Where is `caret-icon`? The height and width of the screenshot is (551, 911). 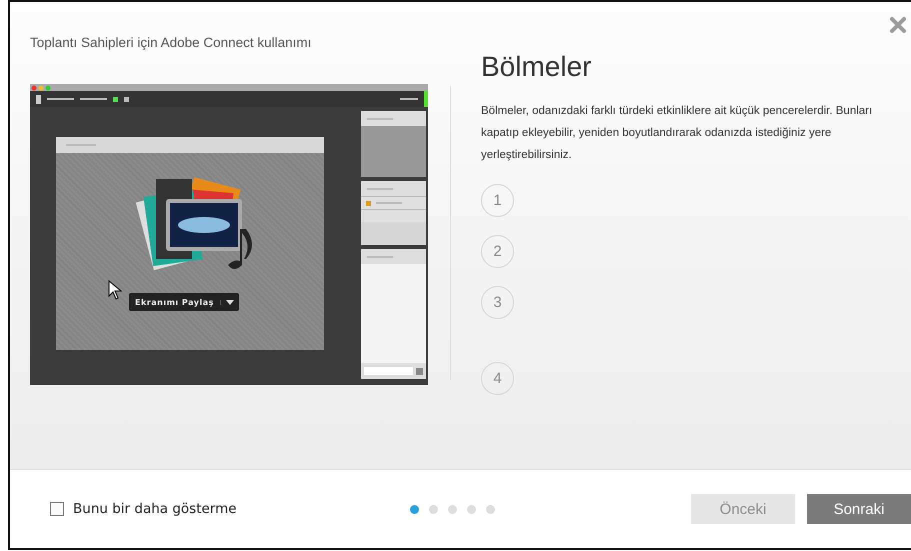 caret-icon is located at coordinates (230, 302).